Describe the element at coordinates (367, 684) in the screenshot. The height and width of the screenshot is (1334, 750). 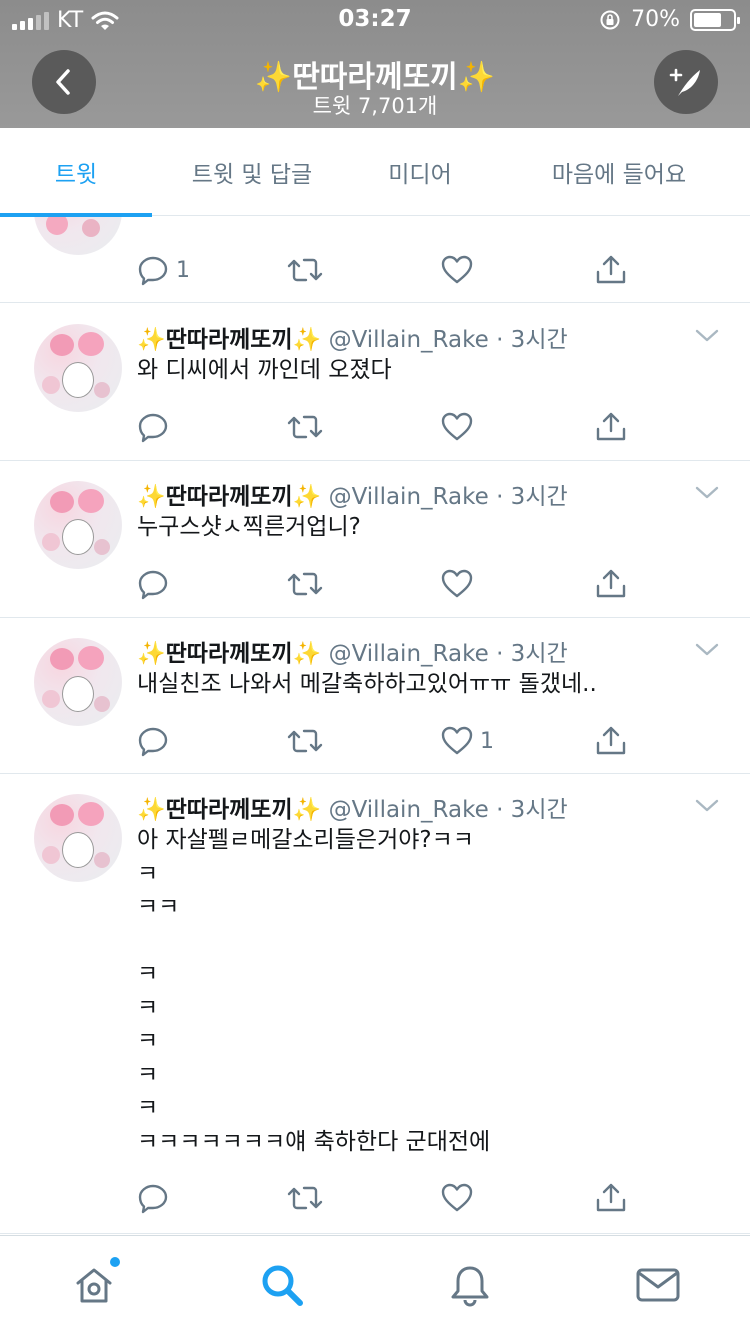
I see `tweet-text: 내실친조 나와서 메갈축하하고있어ㅠㅠ 돌갰네..` at that location.